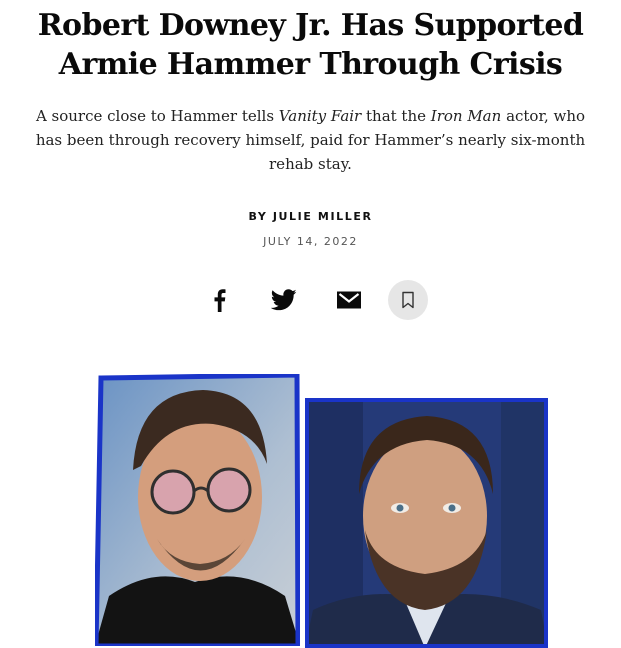 The width and height of the screenshot is (621, 648). Describe the element at coordinates (157, 116) in the screenshot. I see `dek-text-1: A source close to Hammer tells` at that location.